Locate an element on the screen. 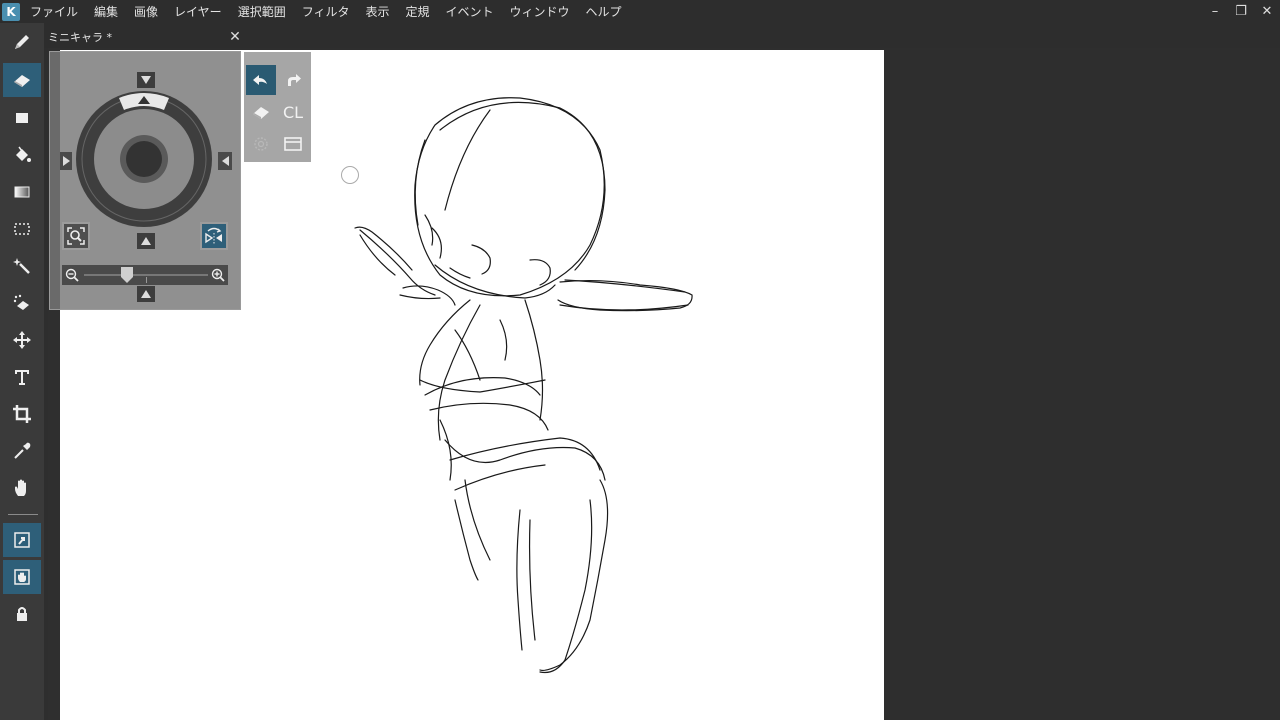  restore-button: ❐ is located at coordinates (1241, 11).